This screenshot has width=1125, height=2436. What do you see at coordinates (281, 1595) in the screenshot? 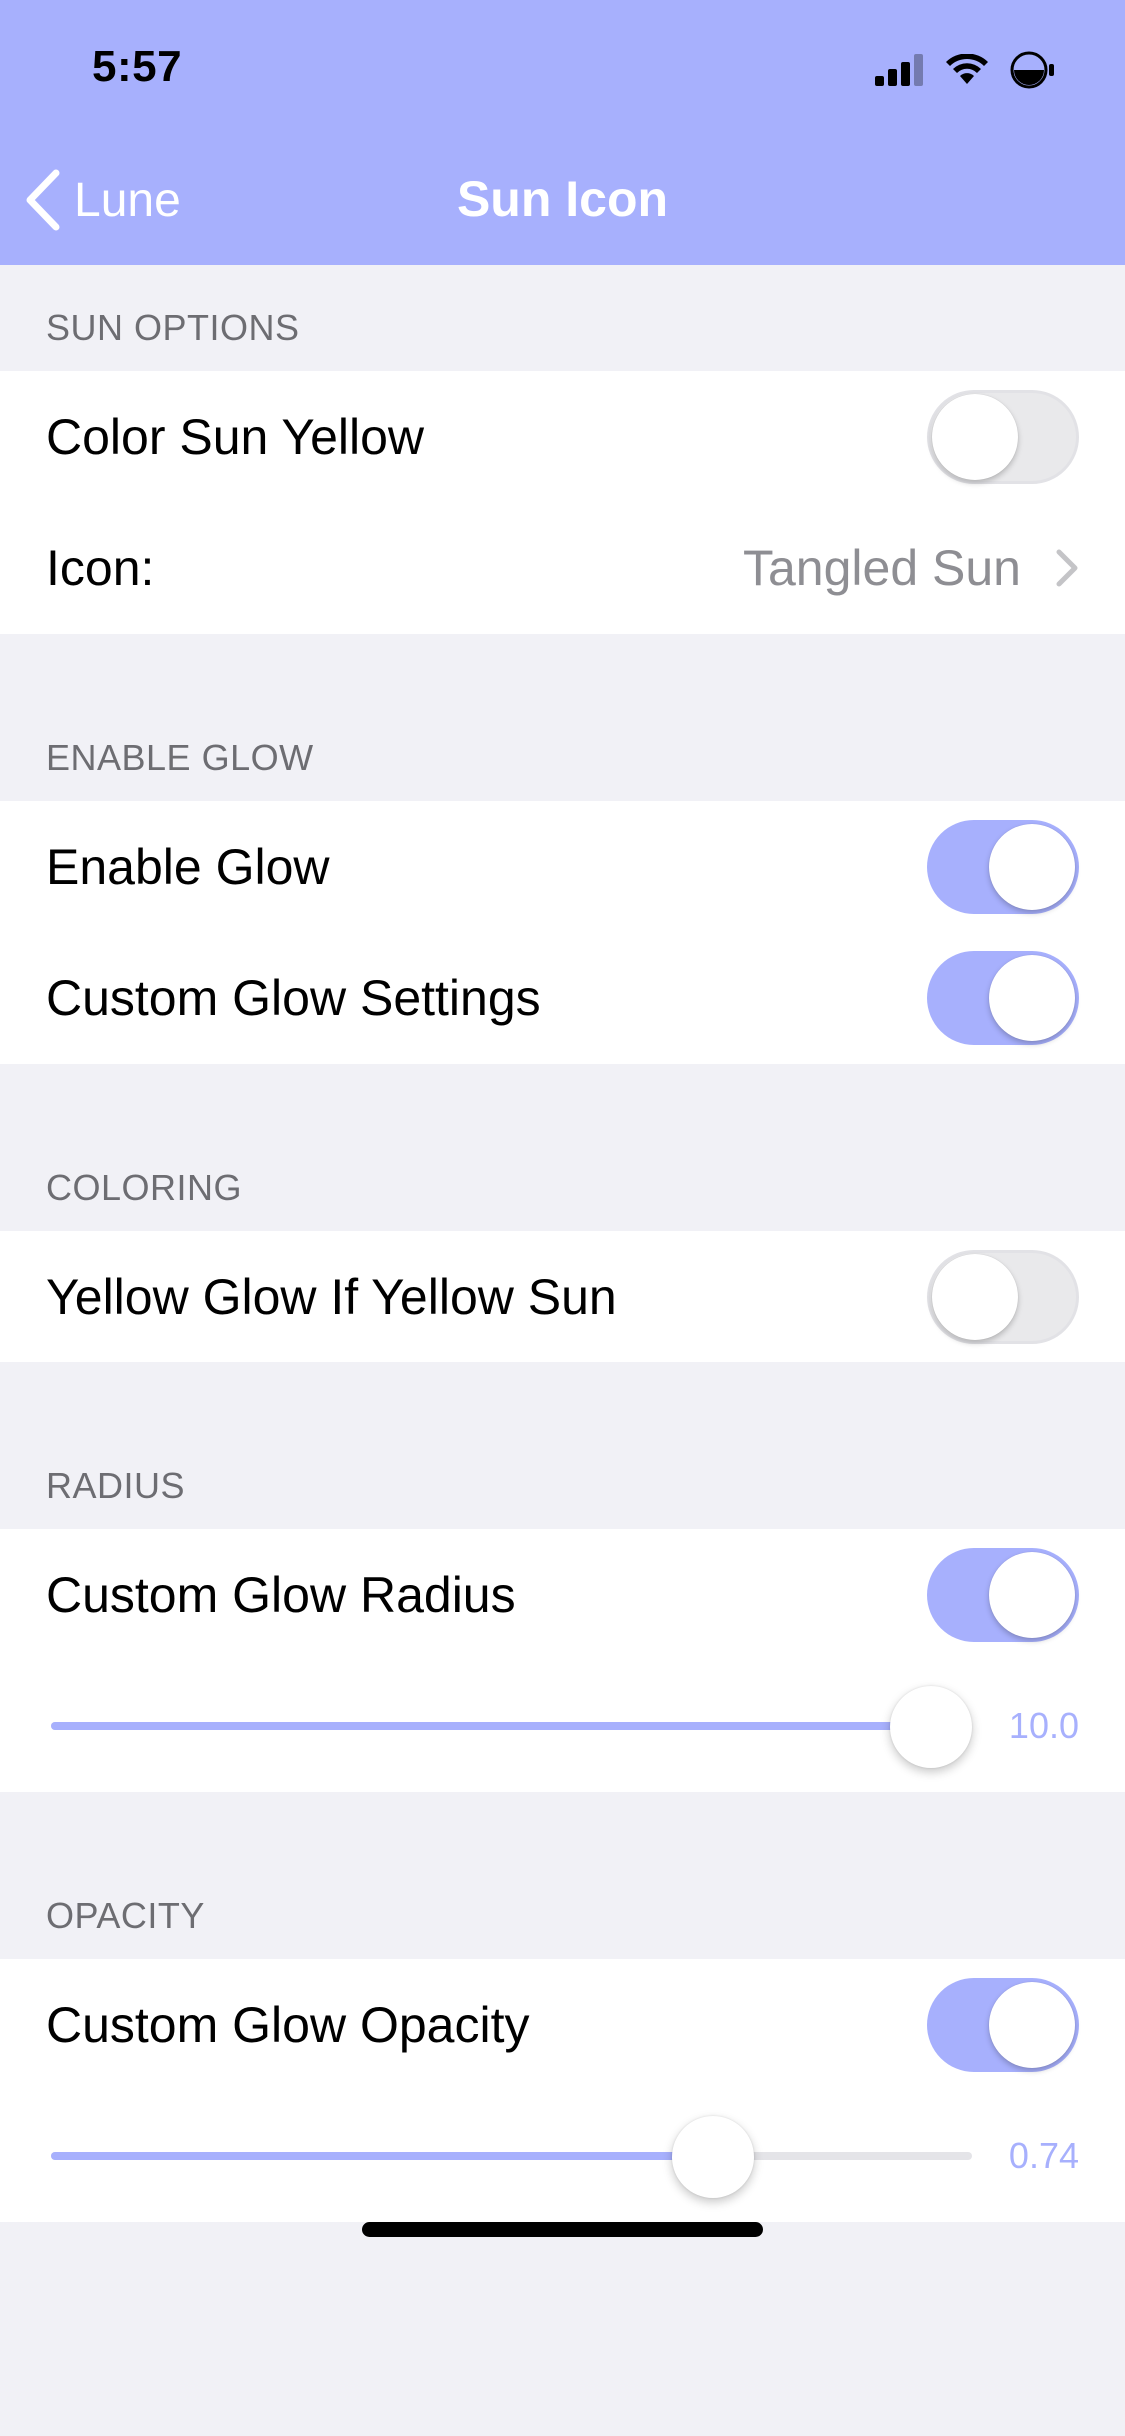
I see `row-label: Custom Glow Radius` at bounding box center [281, 1595].